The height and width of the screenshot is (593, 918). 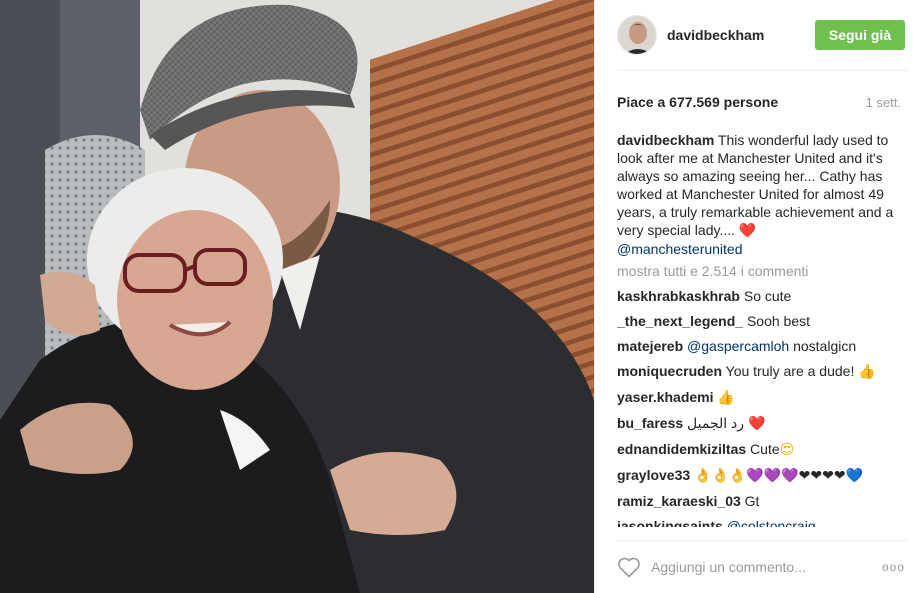 I want to click on comment-text: nostalgicn, so click(x=825, y=346).